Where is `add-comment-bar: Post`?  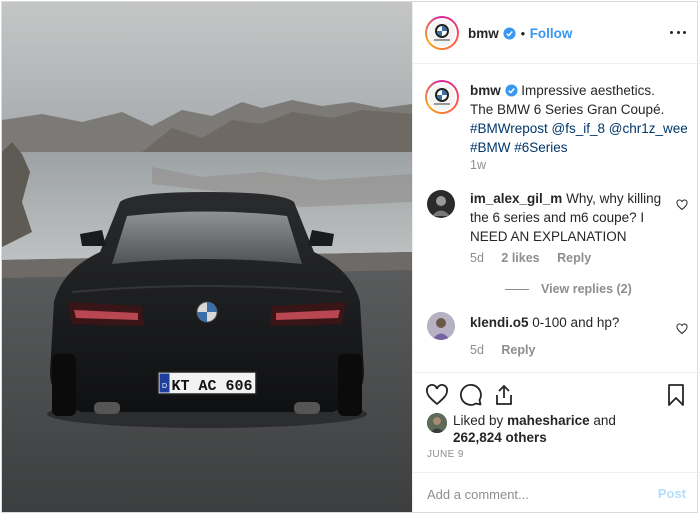
add-comment-bar: Post is located at coordinates (556, 493).